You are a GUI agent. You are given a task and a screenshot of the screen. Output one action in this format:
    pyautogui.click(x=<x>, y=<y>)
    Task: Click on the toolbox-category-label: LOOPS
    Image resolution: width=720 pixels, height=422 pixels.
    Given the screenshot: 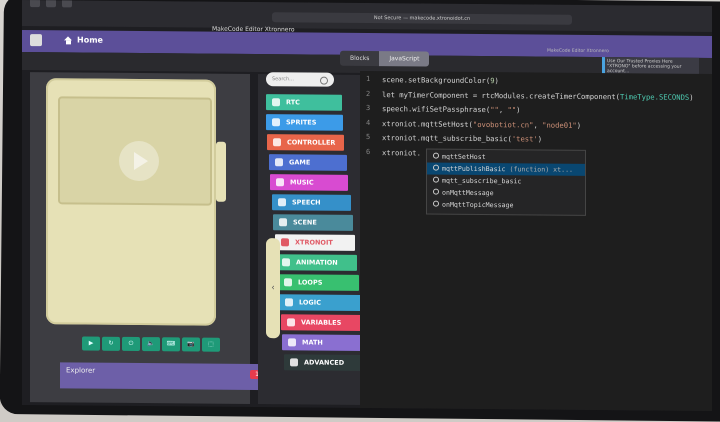 What is the action you would take?
    pyautogui.click(x=310, y=282)
    